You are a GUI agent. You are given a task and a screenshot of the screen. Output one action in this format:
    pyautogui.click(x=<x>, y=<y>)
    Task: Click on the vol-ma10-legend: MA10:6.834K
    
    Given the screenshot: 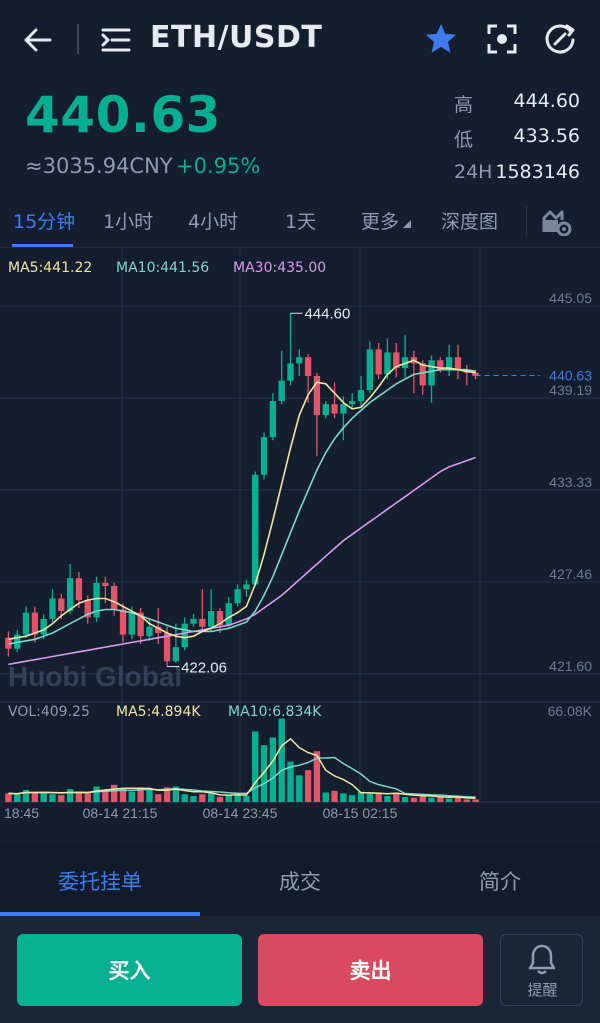 What is the action you would take?
    pyautogui.click(x=275, y=712)
    